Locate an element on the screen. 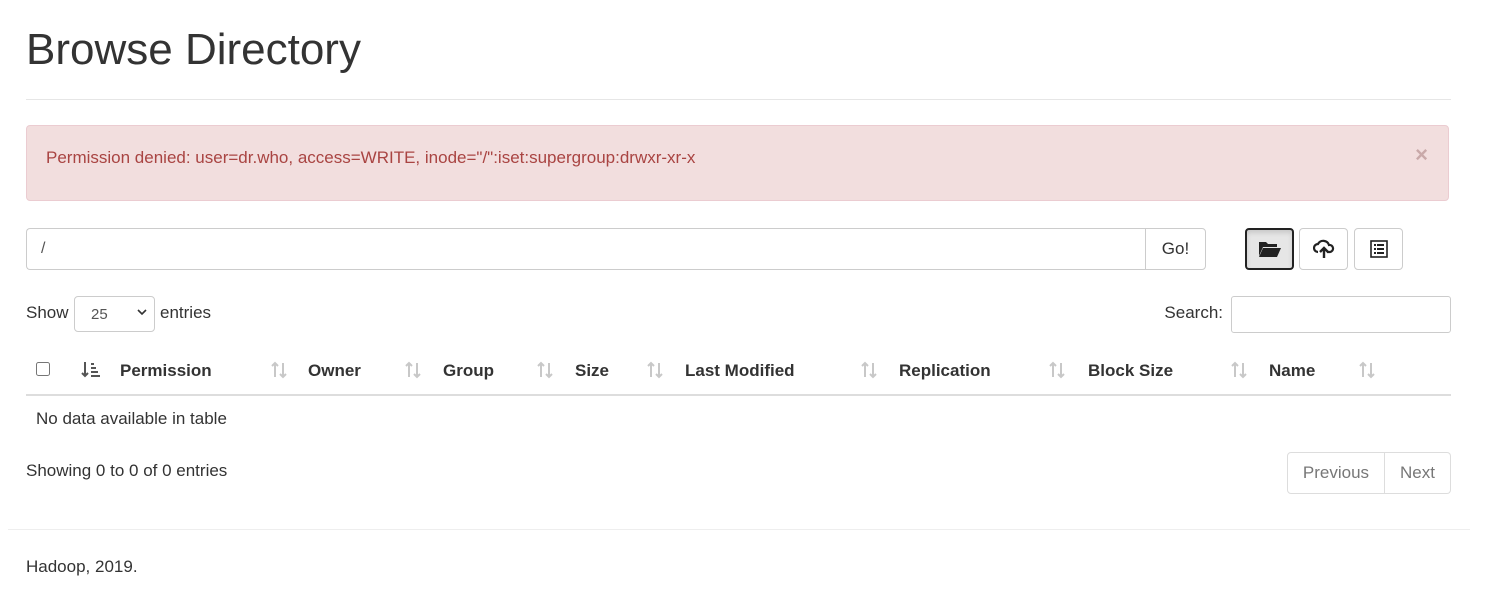  column-header-group: Group is located at coordinates (468, 371).